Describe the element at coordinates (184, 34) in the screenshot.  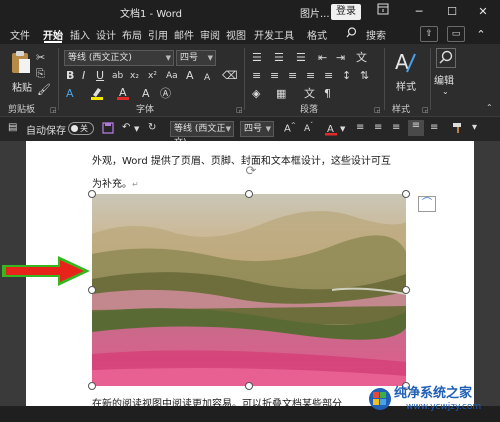
I see `tab-mailings: 邮件` at that location.